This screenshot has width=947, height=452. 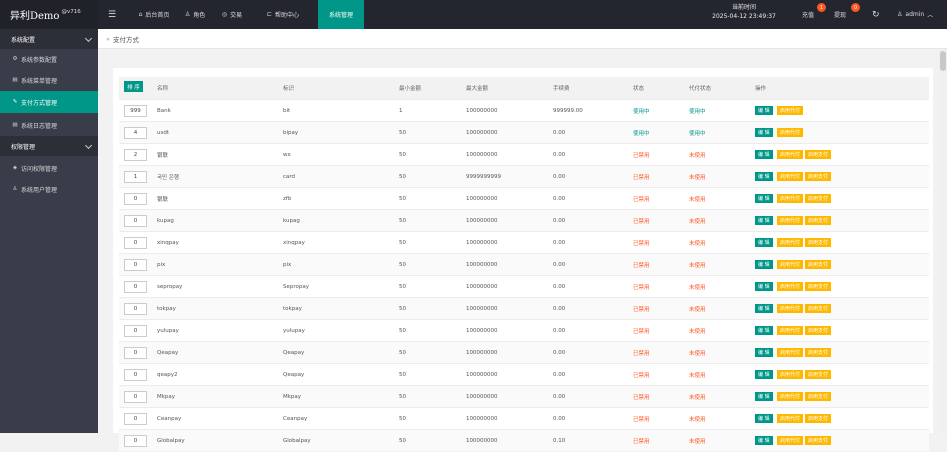 What do you see at coordinates (15, 125) in the screenshot?
I see `log-icon: ▤` at bounding box center [15, 125].